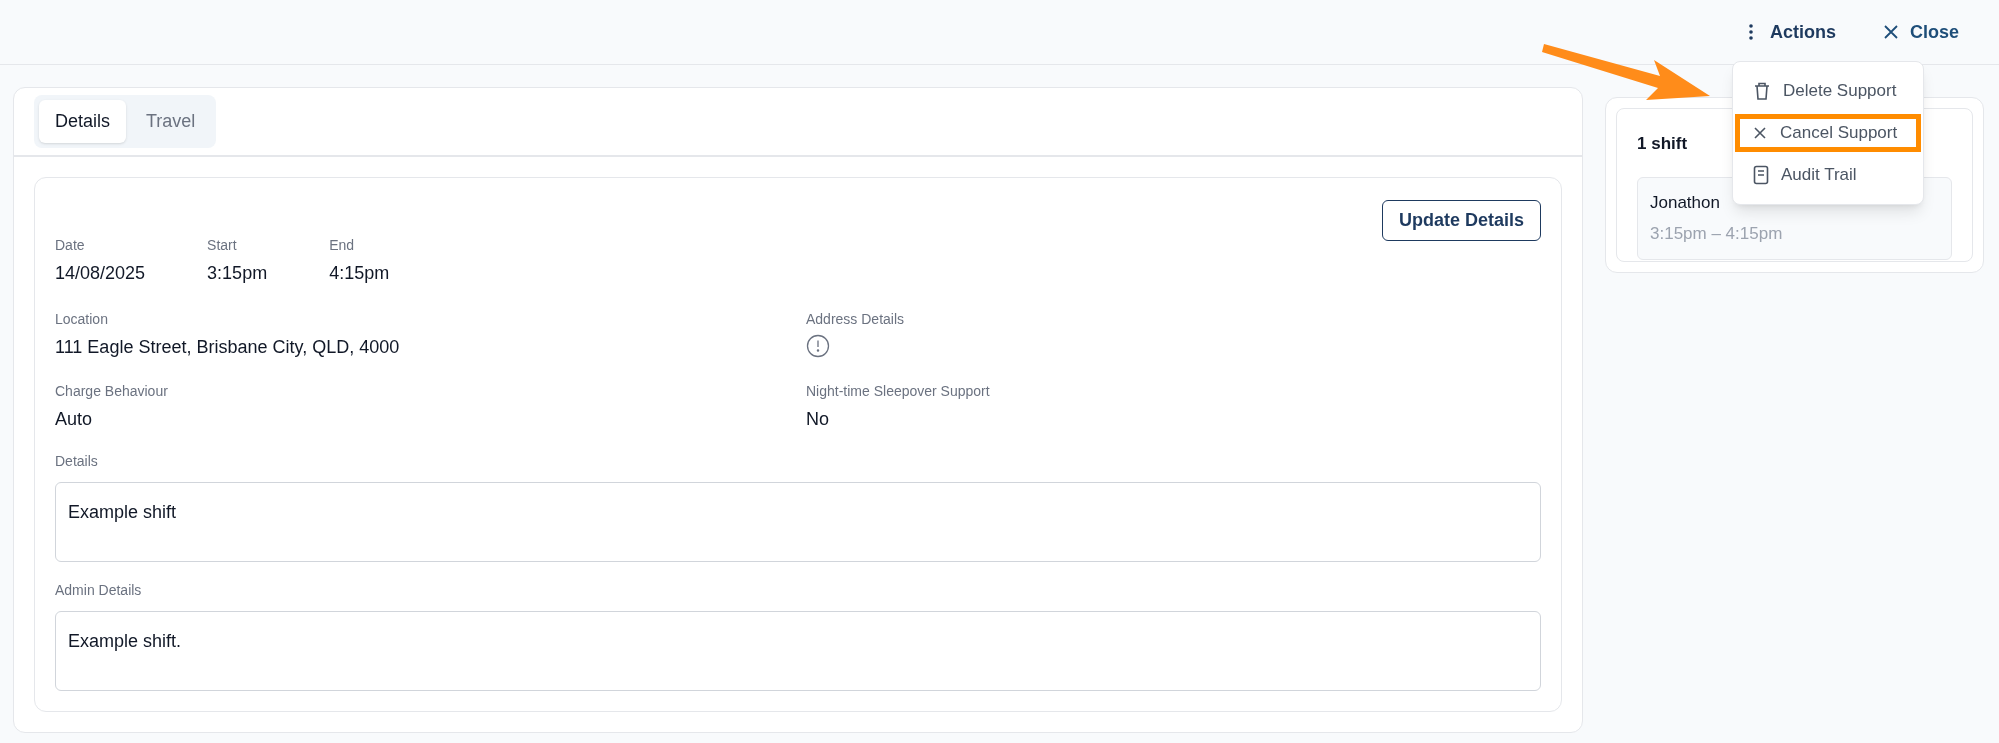 Image resolution: width=1999 pixels, height=743 pixels. I want to click on field-label: End, so click(342, 245).